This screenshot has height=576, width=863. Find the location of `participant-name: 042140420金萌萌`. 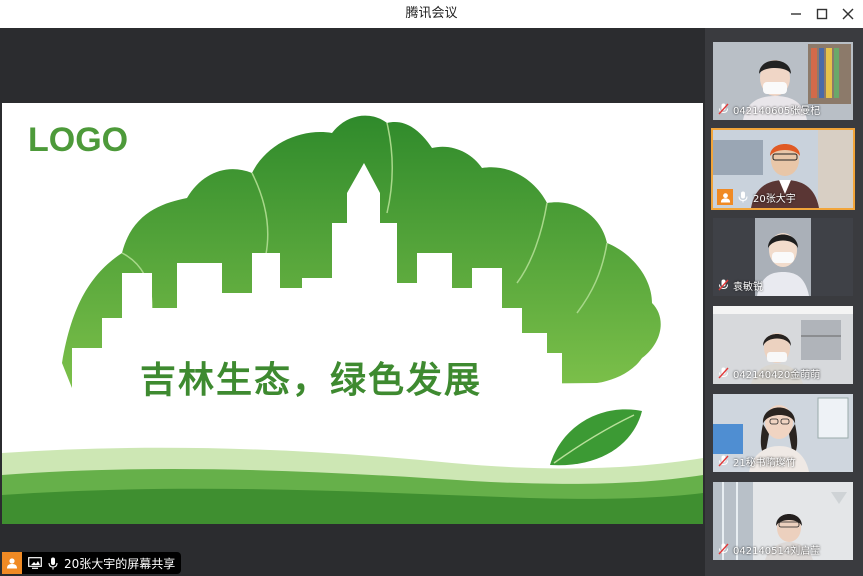

participant-name: 042140420金萌萌 is located at coordinates (777, 375).